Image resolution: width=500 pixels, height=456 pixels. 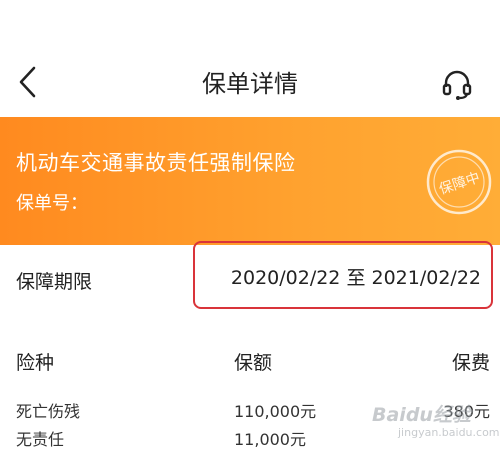 What do you see at coordinates (466, 411) in the screenshot?
I see `coverage-premium-cell: 380元` at bounding box center [466, 411].